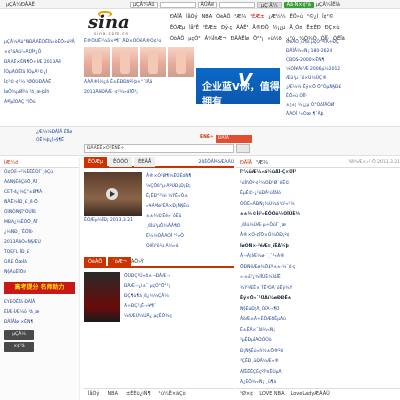  What do you see at coordinates (207, 17) in the screenshot?
I see `nav-link: NBA` at bounding box center [207, 17].